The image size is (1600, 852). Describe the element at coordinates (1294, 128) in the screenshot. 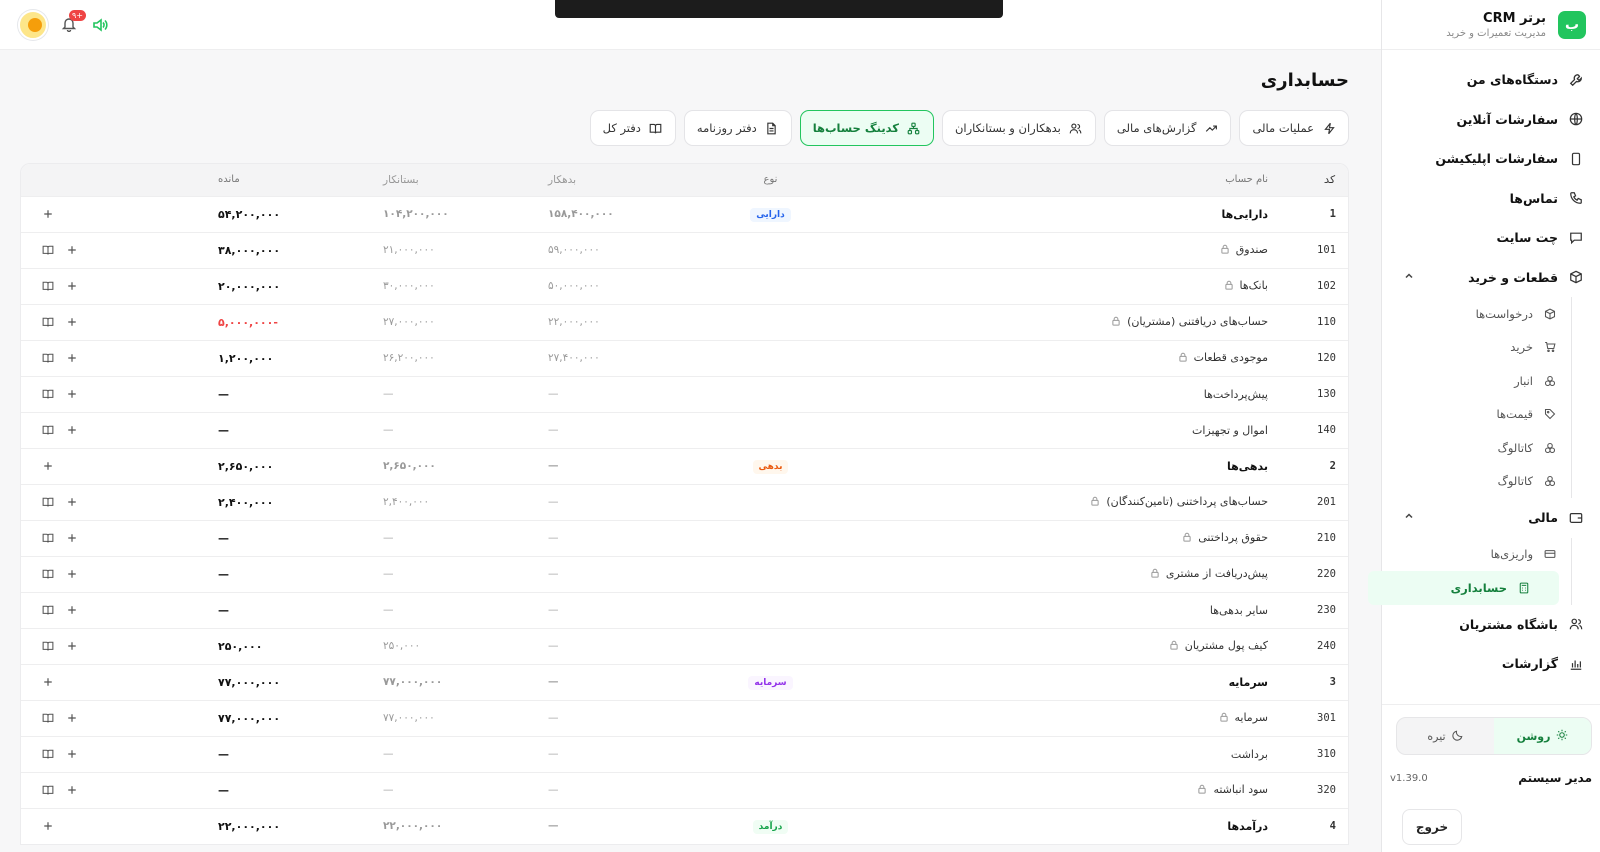

I see `tab-financial-operations: عملیات مالی` at that location.